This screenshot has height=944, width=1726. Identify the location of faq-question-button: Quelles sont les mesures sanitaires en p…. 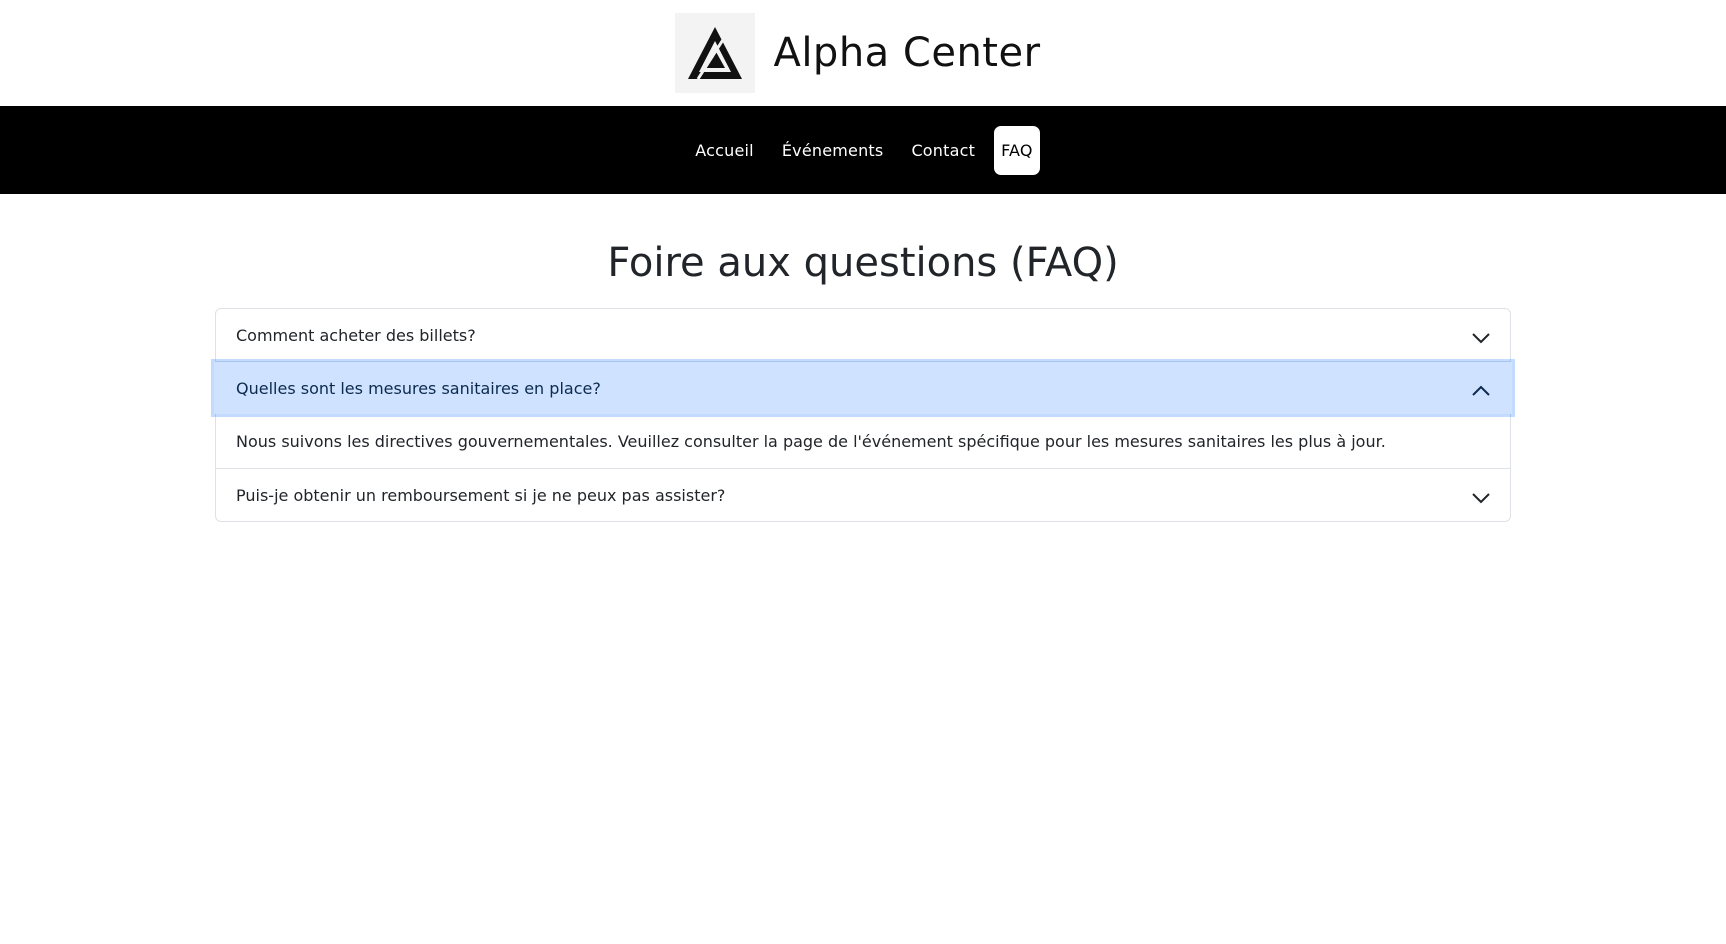
(863, 388).